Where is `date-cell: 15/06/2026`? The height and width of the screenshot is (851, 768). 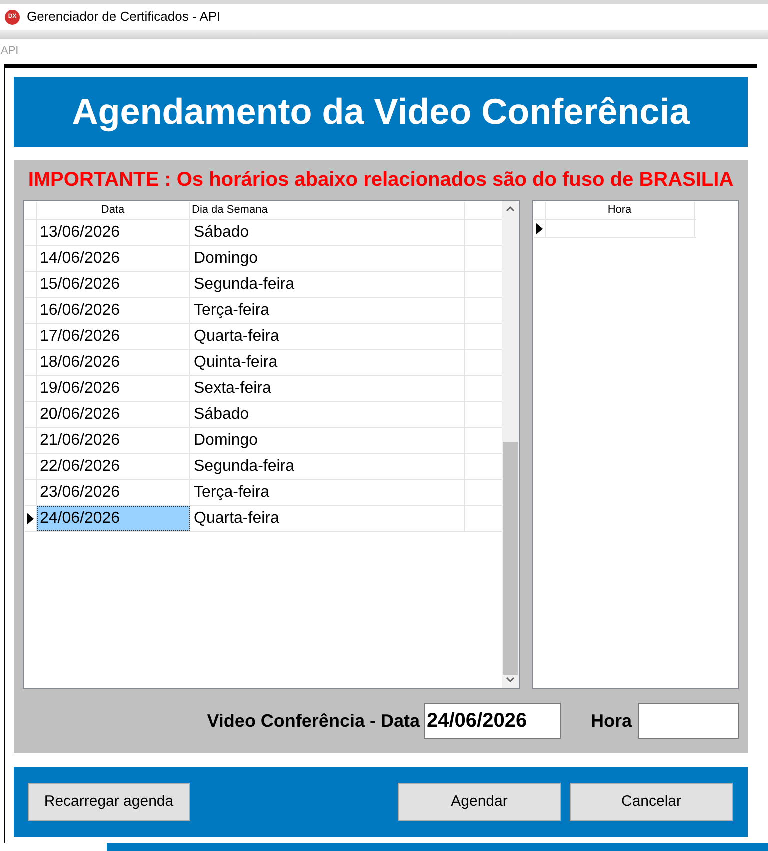 date-cell: 15/06/2026 is located at coordinates (113, 284).